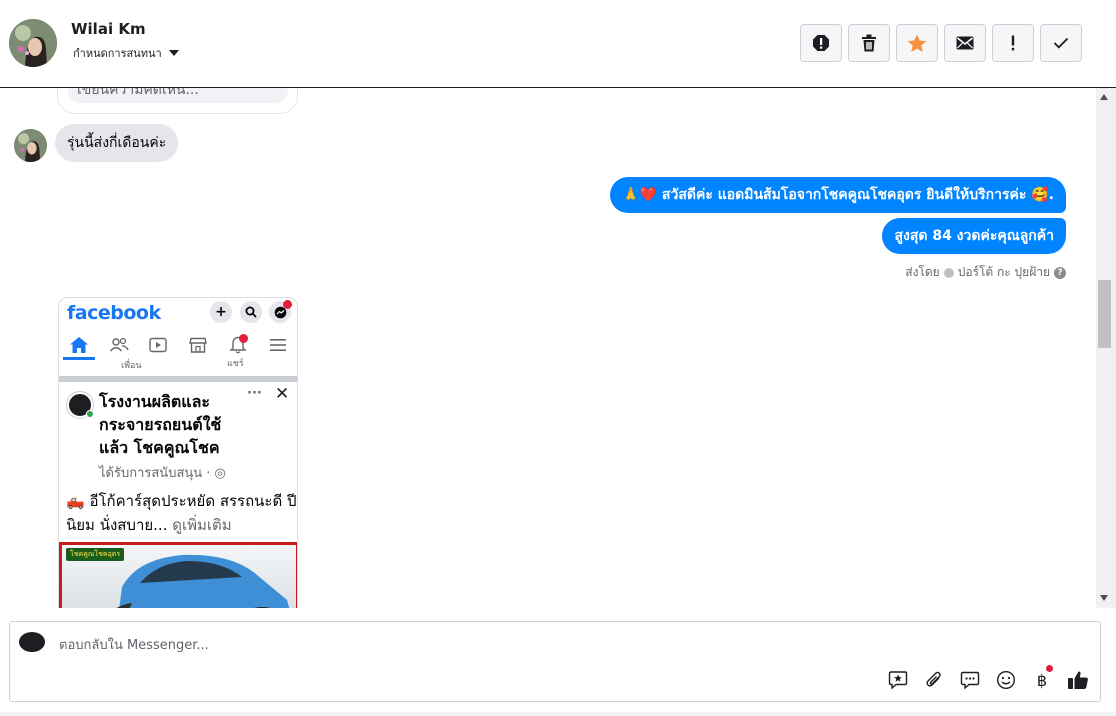  I want to click on online-indicator, so click(90, 414).